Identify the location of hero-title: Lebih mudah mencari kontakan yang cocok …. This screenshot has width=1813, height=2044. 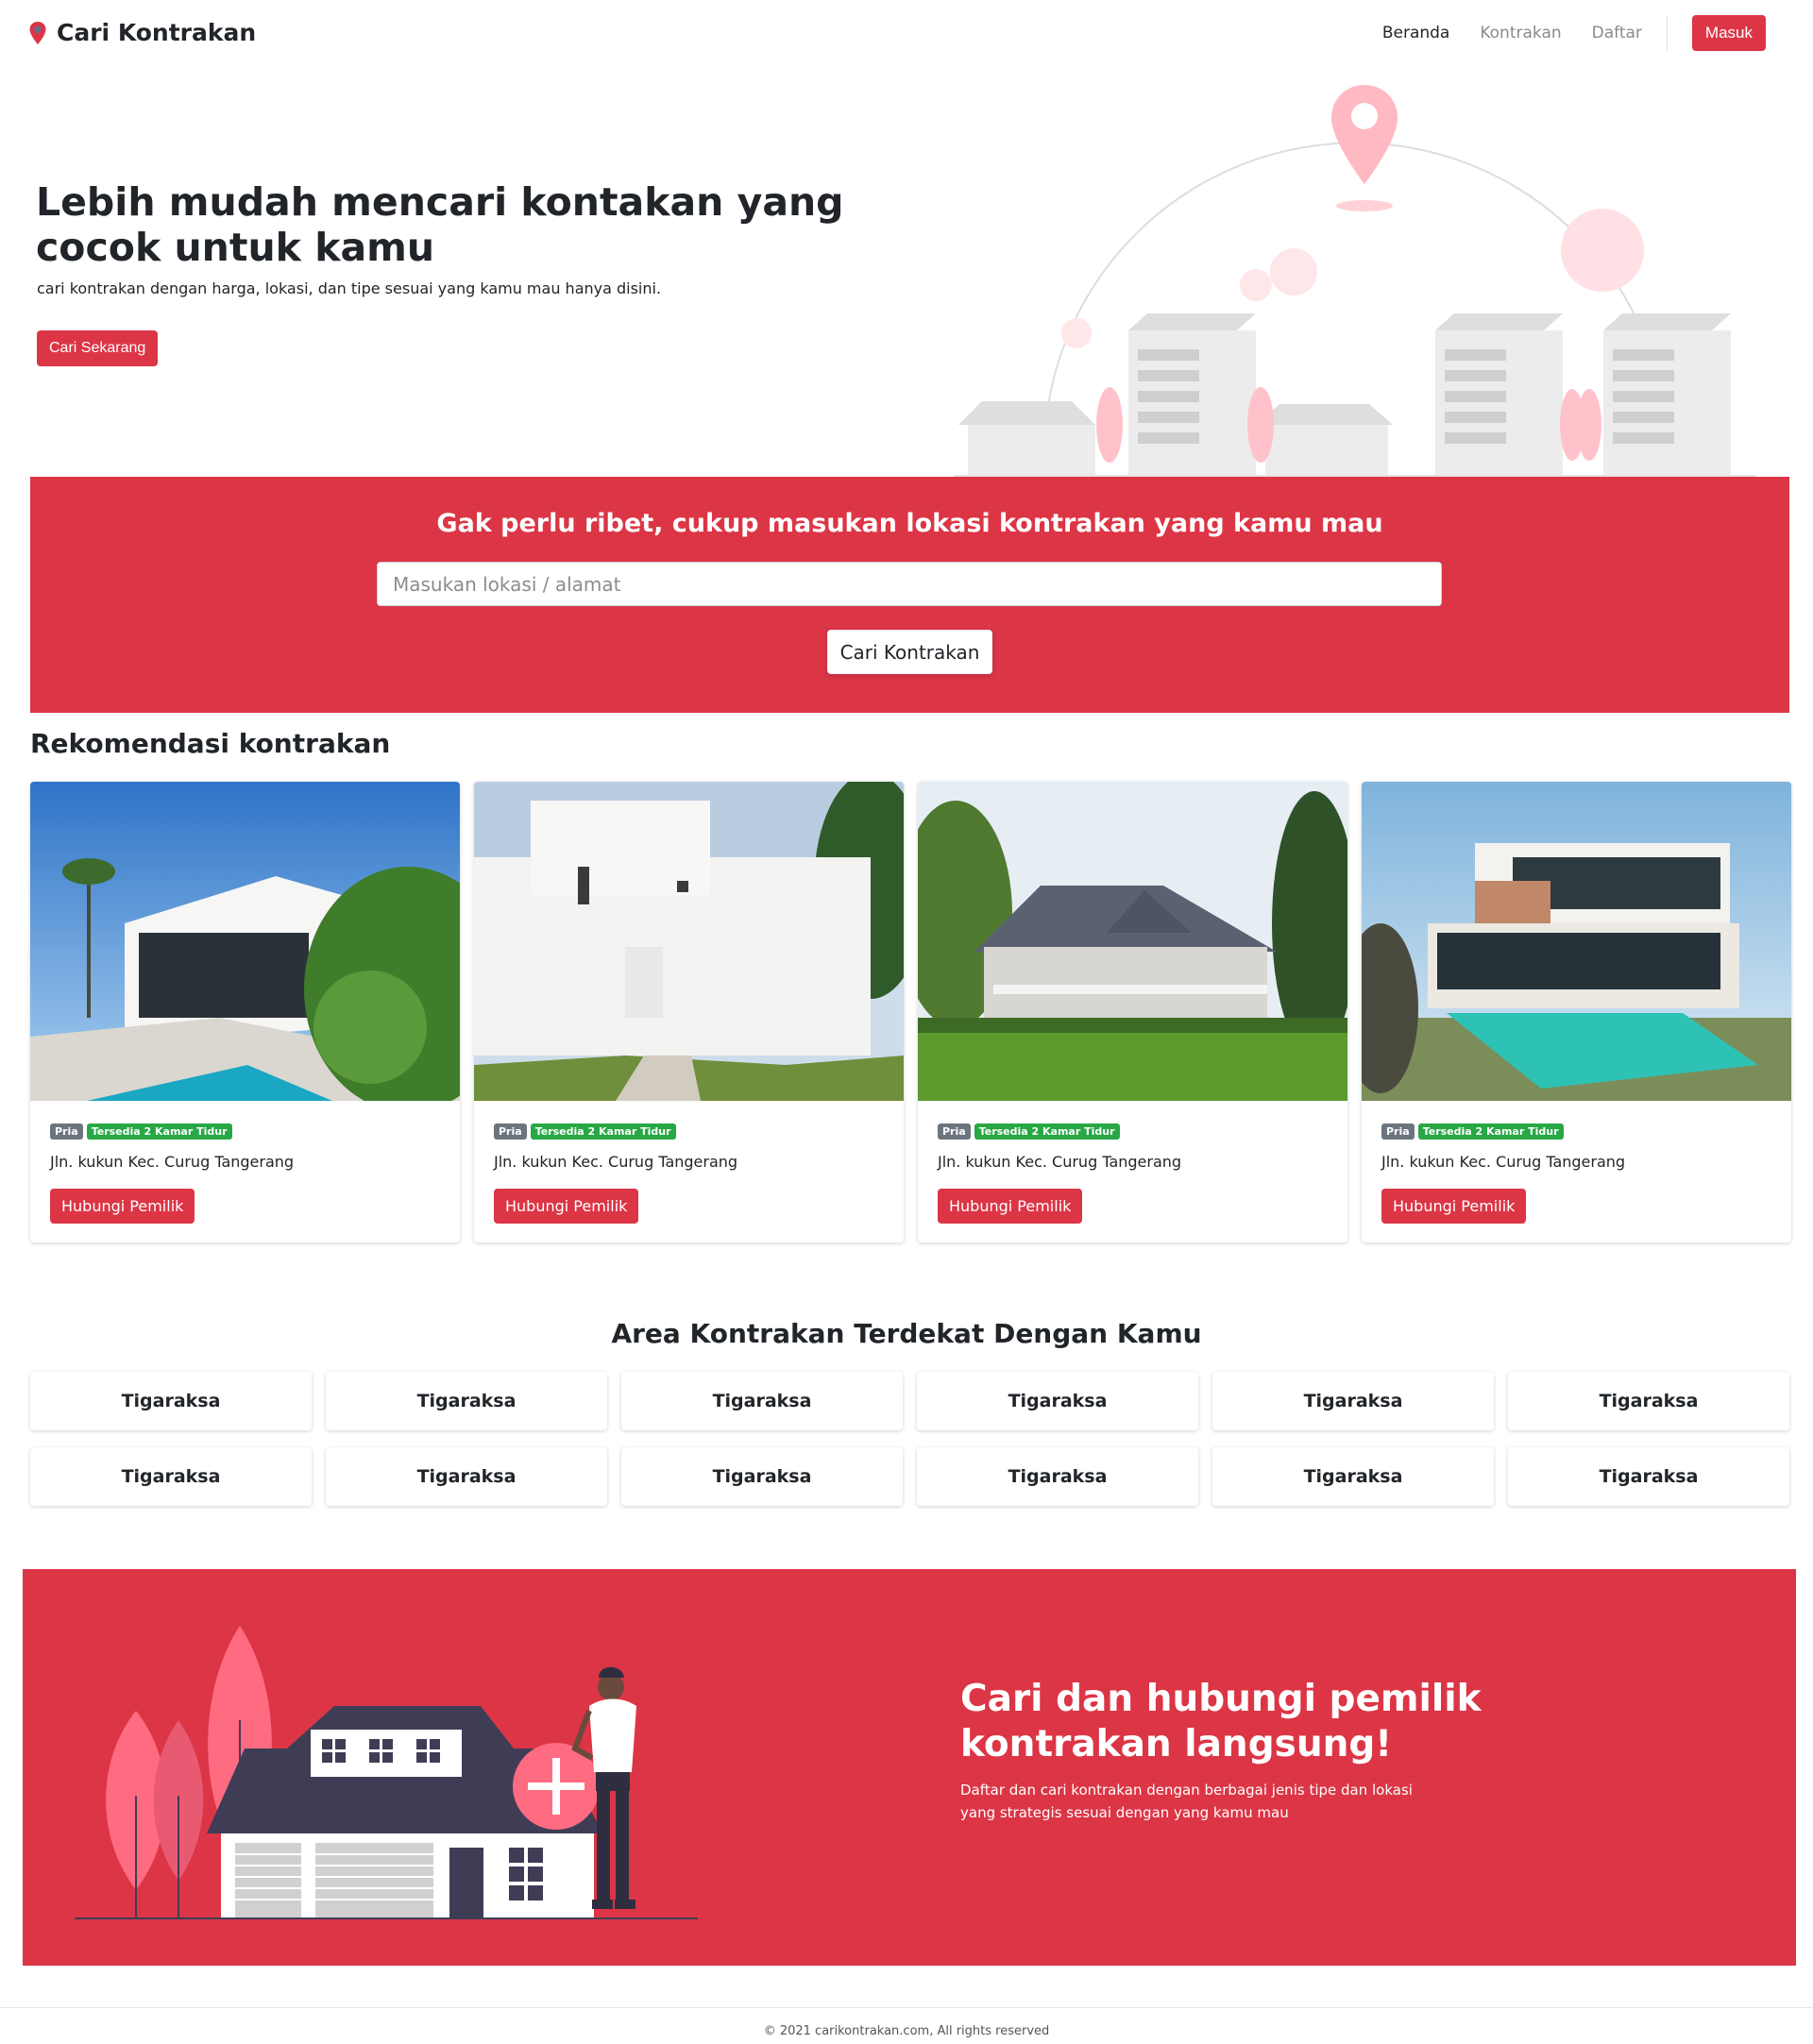
(440, 225).